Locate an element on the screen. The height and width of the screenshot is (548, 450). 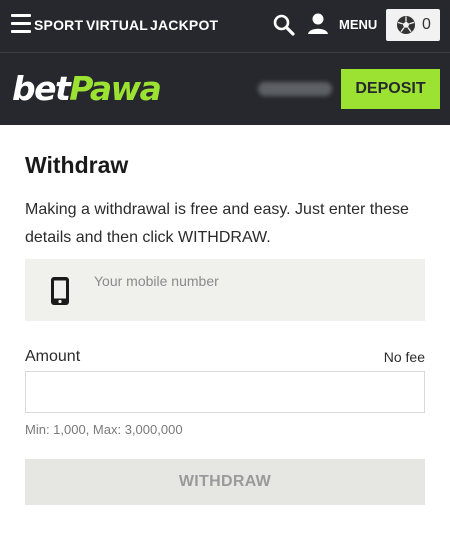
nav-virtual: VIRTUAL is located at coordinates (117, 25).